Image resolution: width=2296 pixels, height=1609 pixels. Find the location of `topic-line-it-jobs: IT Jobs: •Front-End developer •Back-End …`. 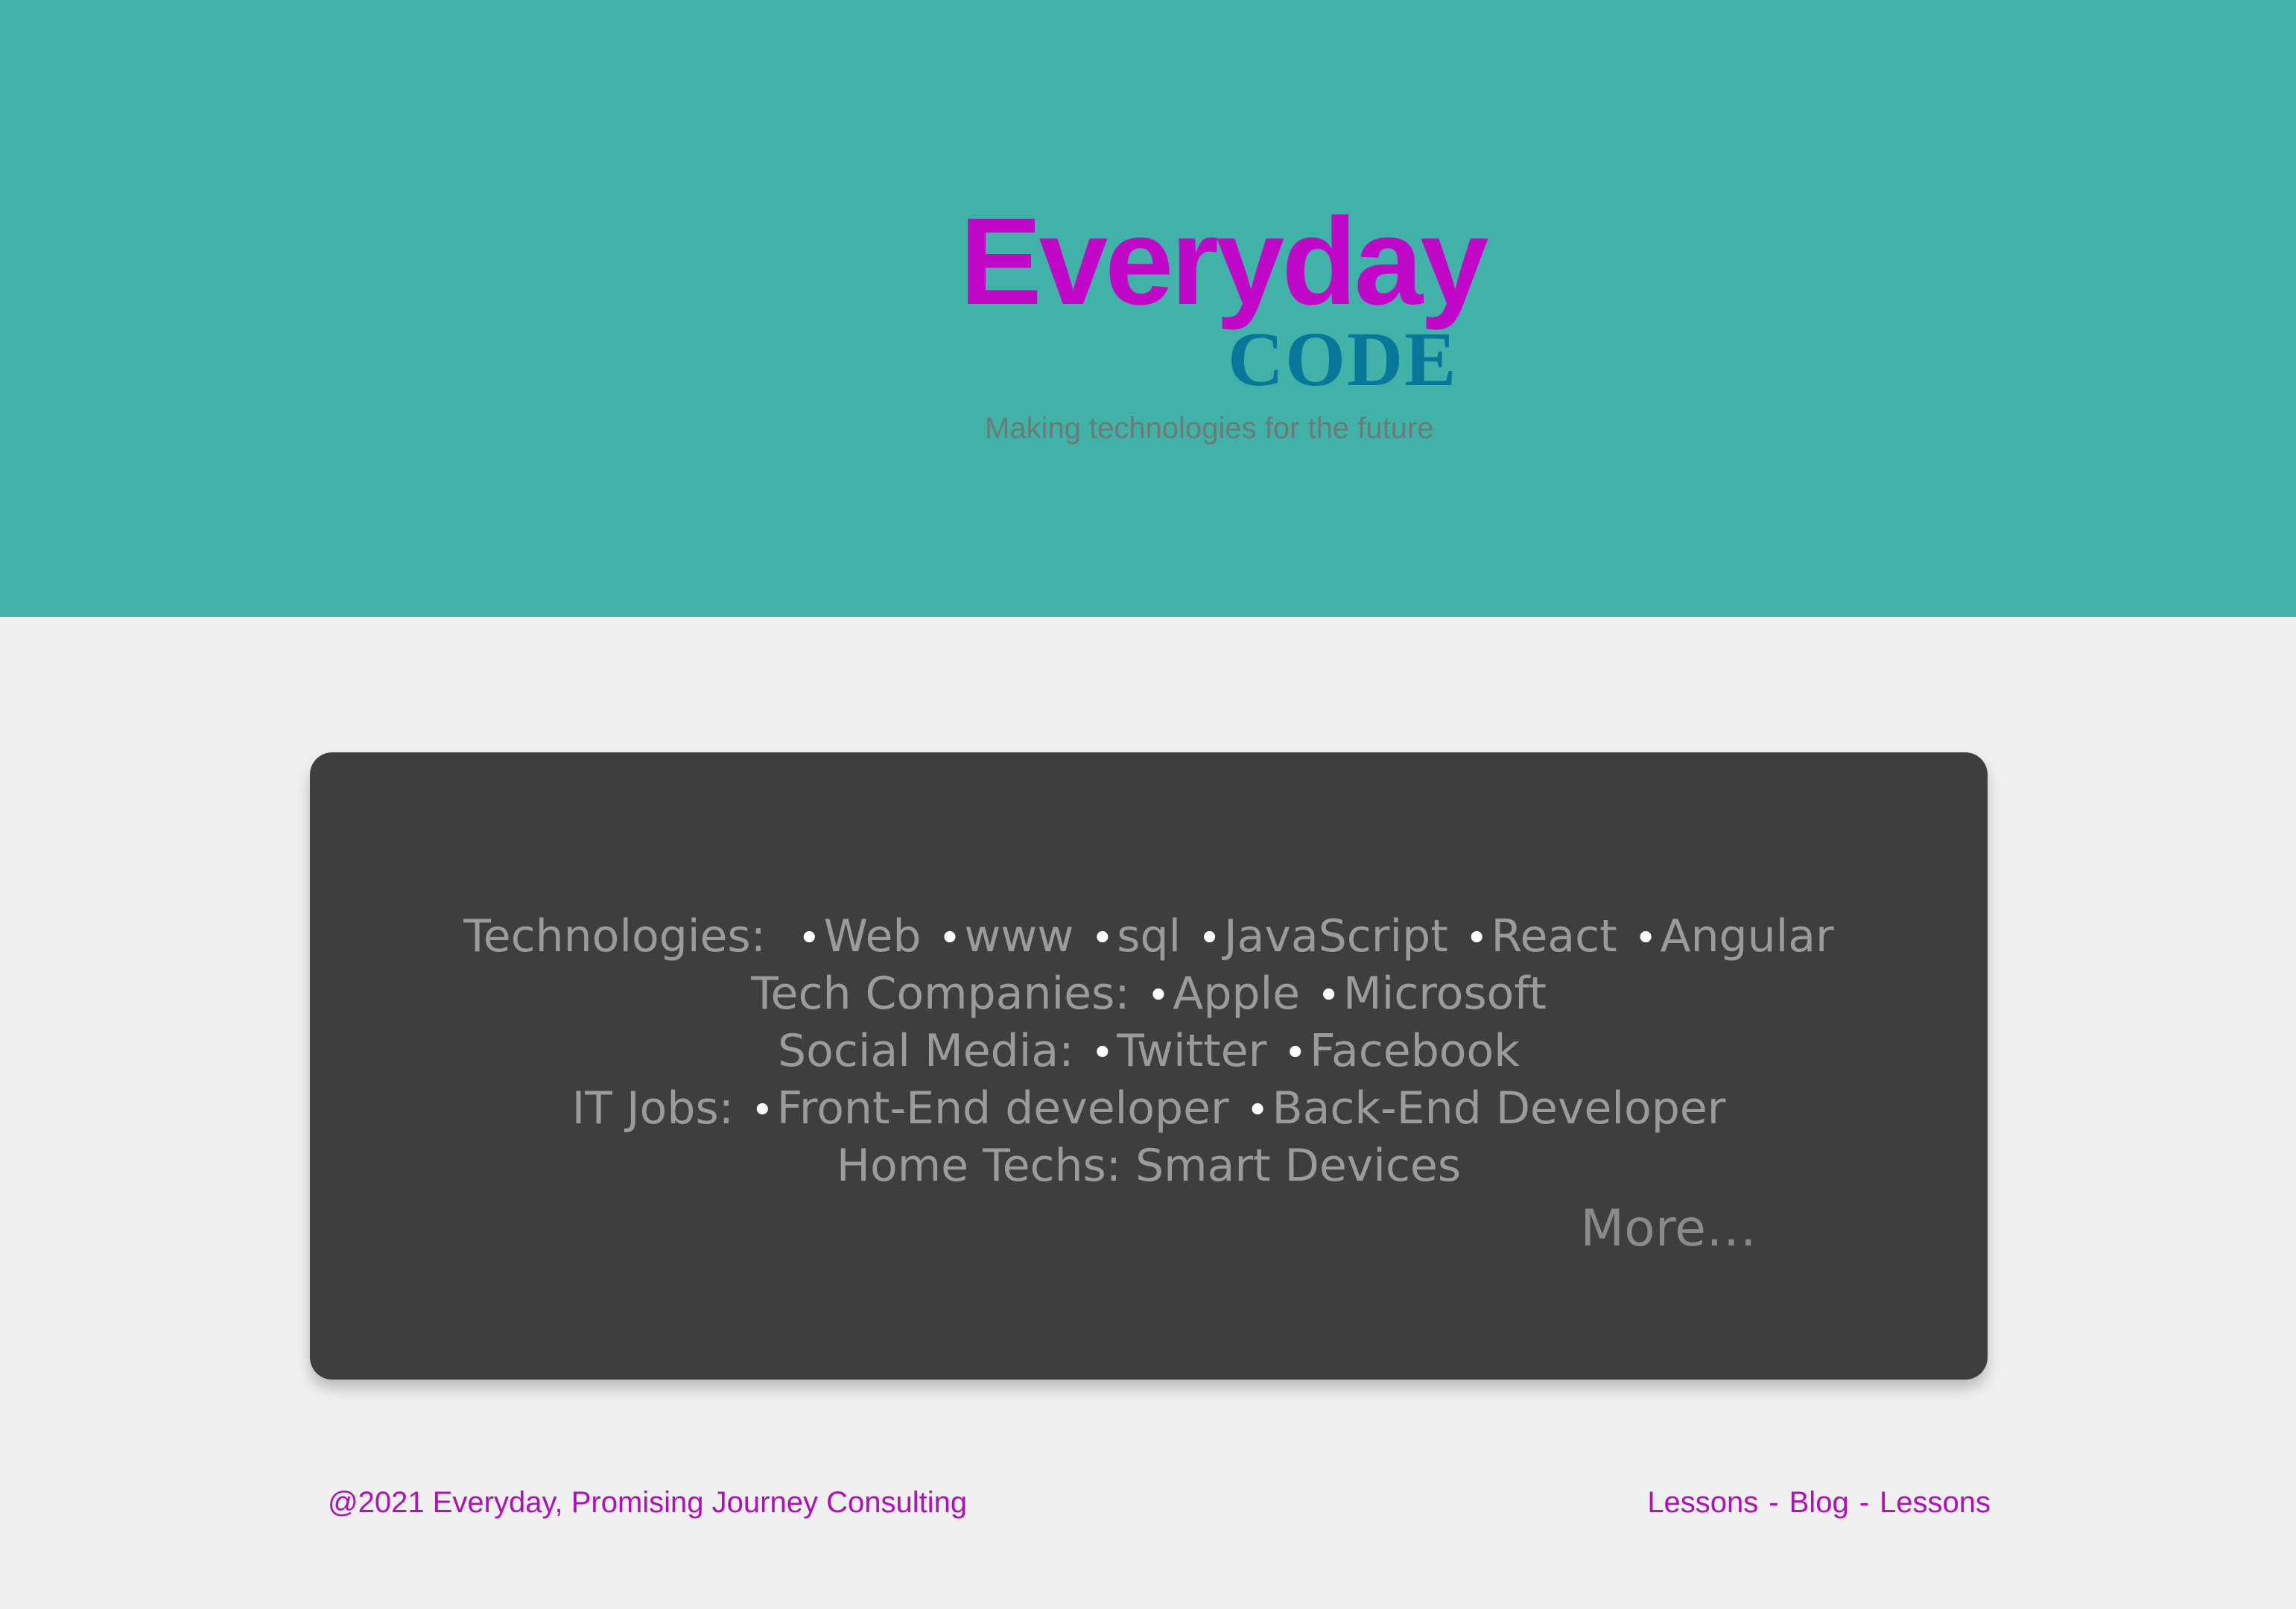

topic-line-it-jobs: IT Jobs: •Front-End developer •Back-End … is located at coordinates (1149, 1109).